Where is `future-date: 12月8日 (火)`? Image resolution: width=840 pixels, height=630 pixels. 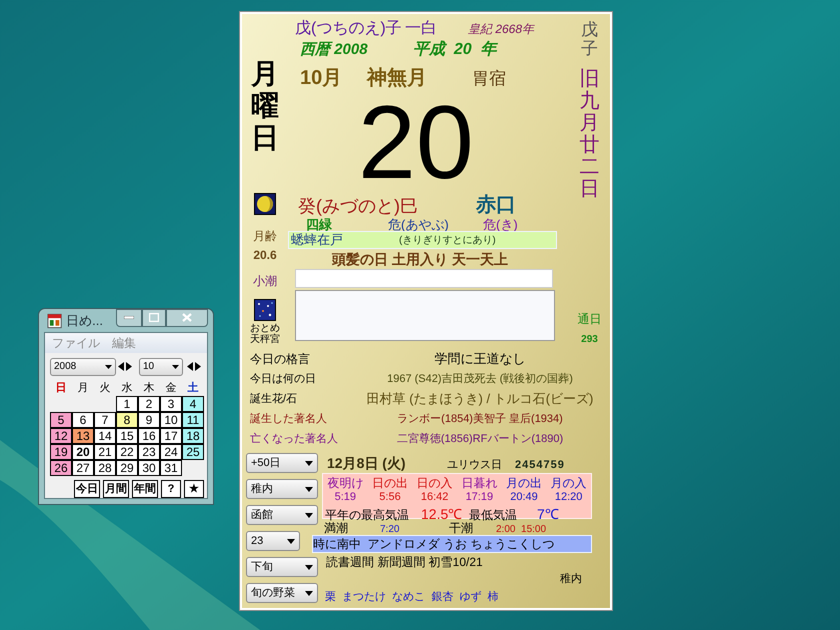
future-date: 12月8日 (火) is located at coordinates (367, 463).